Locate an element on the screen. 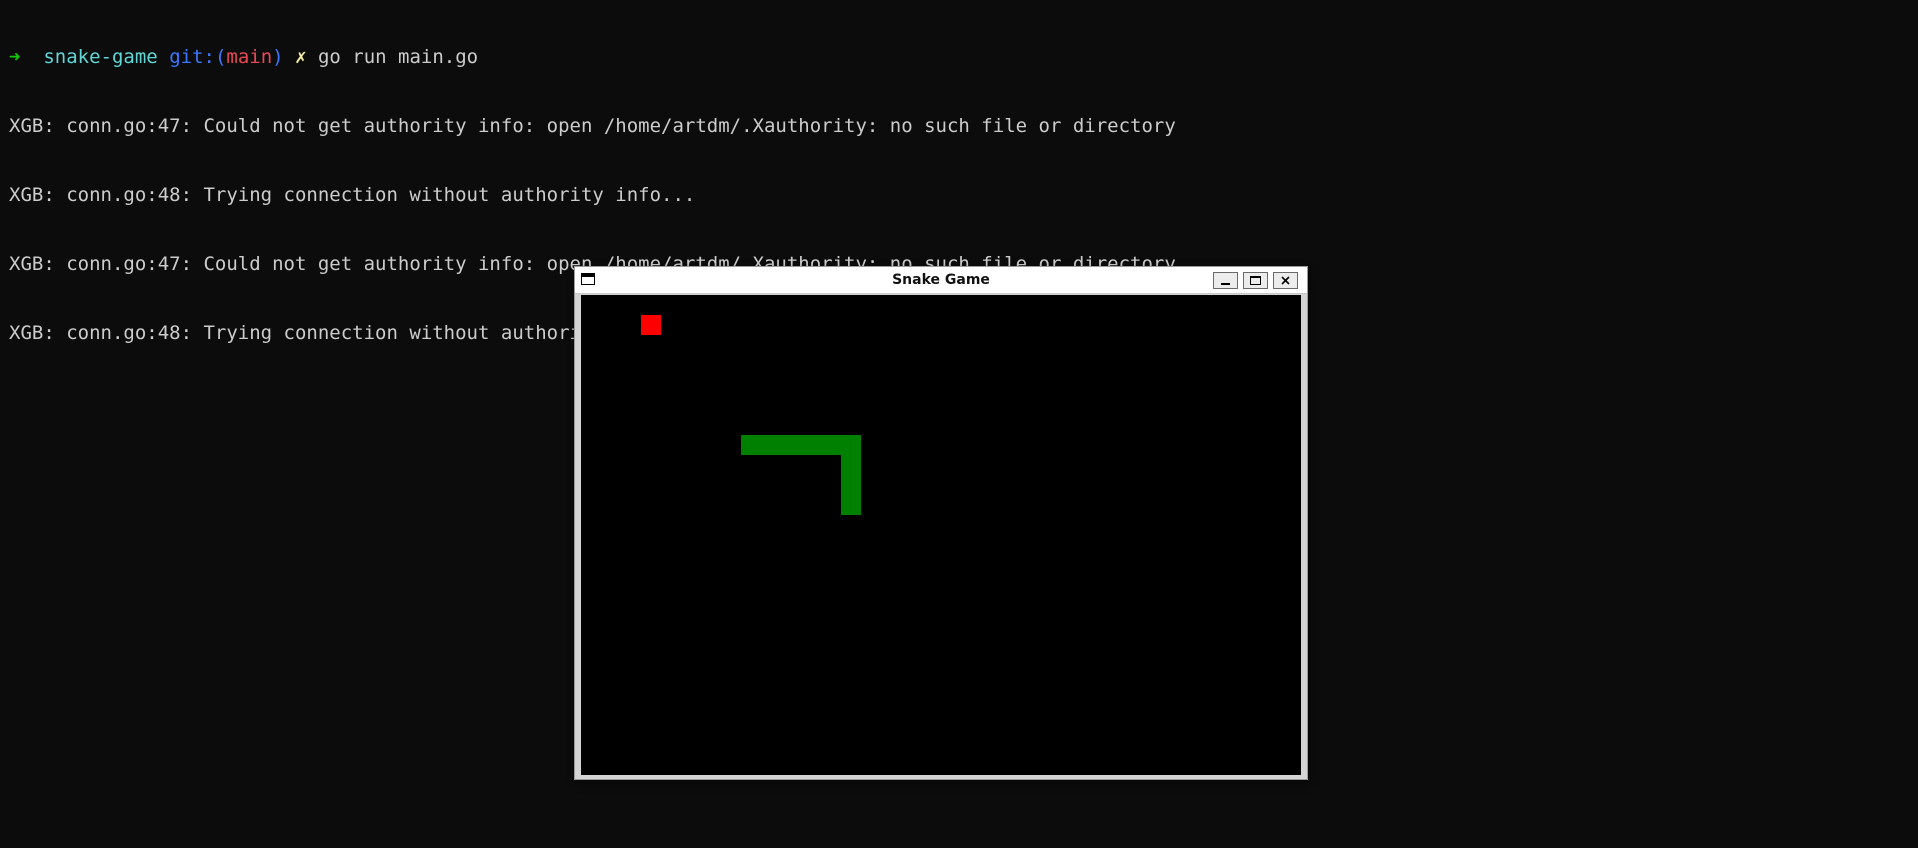  food-pellet is located at coordinates (651, 325).